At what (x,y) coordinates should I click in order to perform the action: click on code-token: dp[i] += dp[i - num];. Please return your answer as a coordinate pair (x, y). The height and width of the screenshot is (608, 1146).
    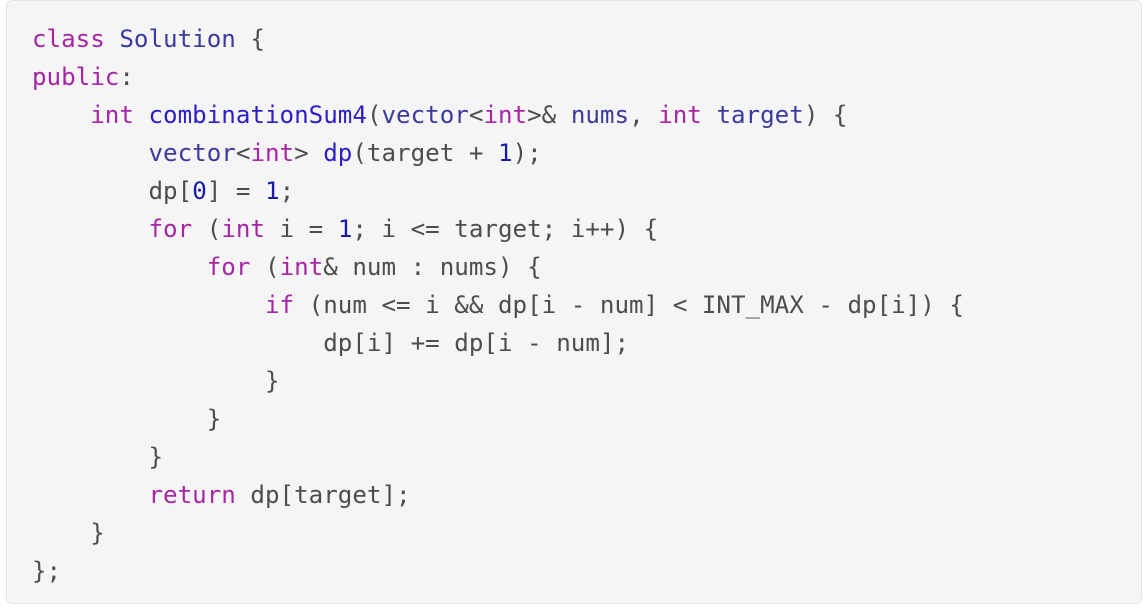
    Looking at the image, I should click on (331, 343).